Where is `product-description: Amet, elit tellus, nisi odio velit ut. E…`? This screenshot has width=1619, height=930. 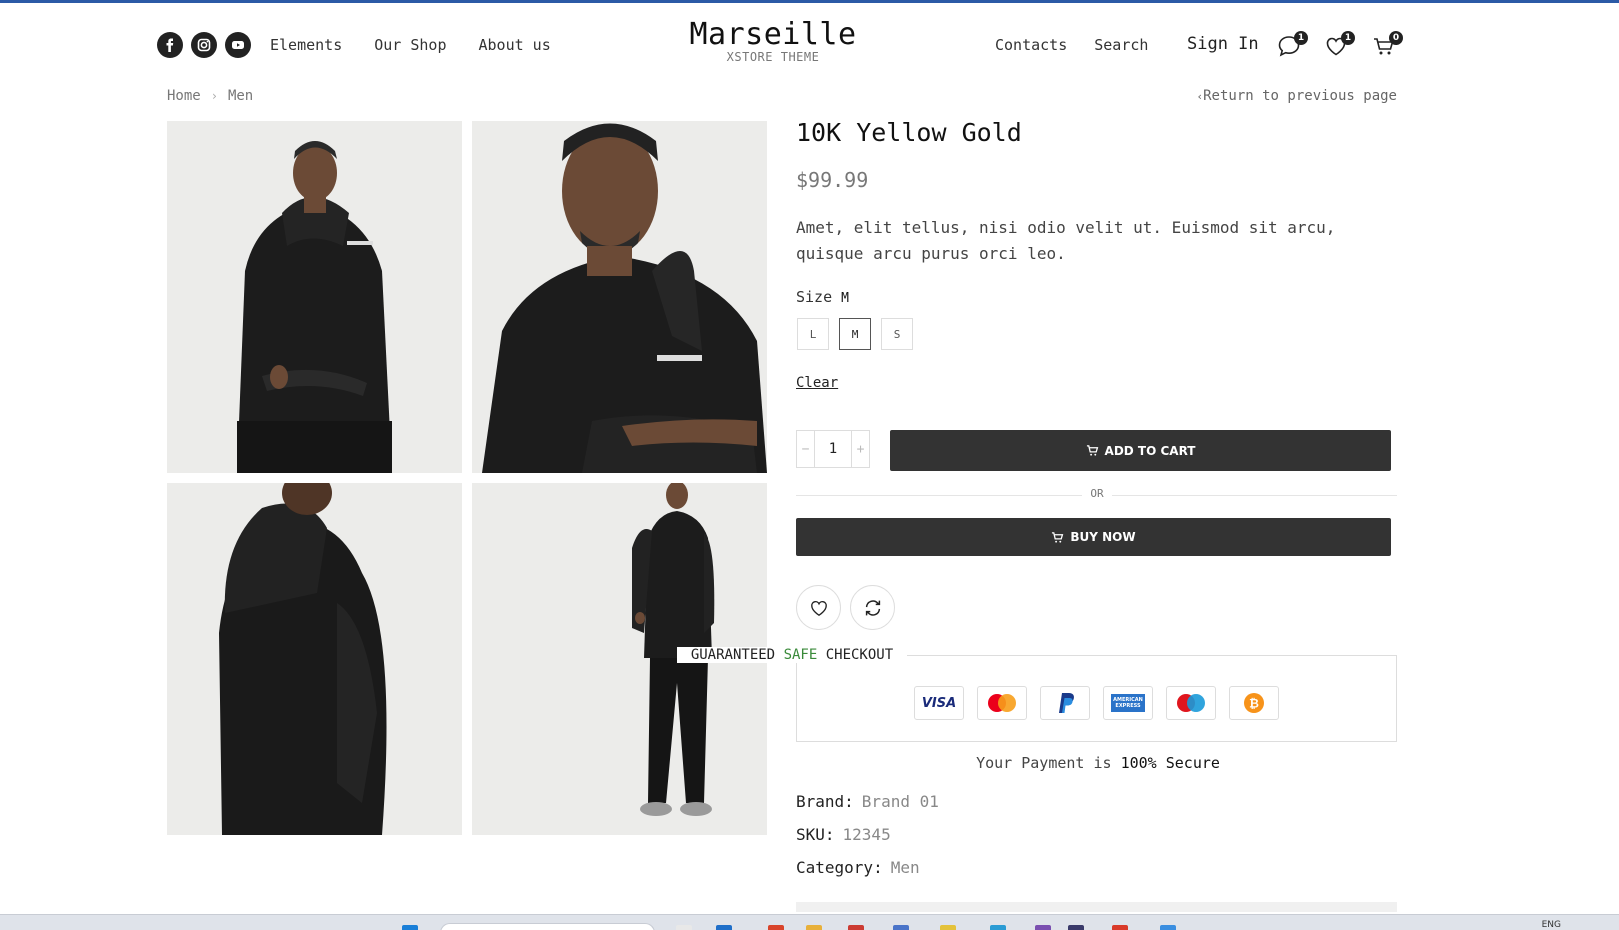 product-description: Amet, elit tellus, nisi odio velit ut. E… is located at coordinates (1066, 240).